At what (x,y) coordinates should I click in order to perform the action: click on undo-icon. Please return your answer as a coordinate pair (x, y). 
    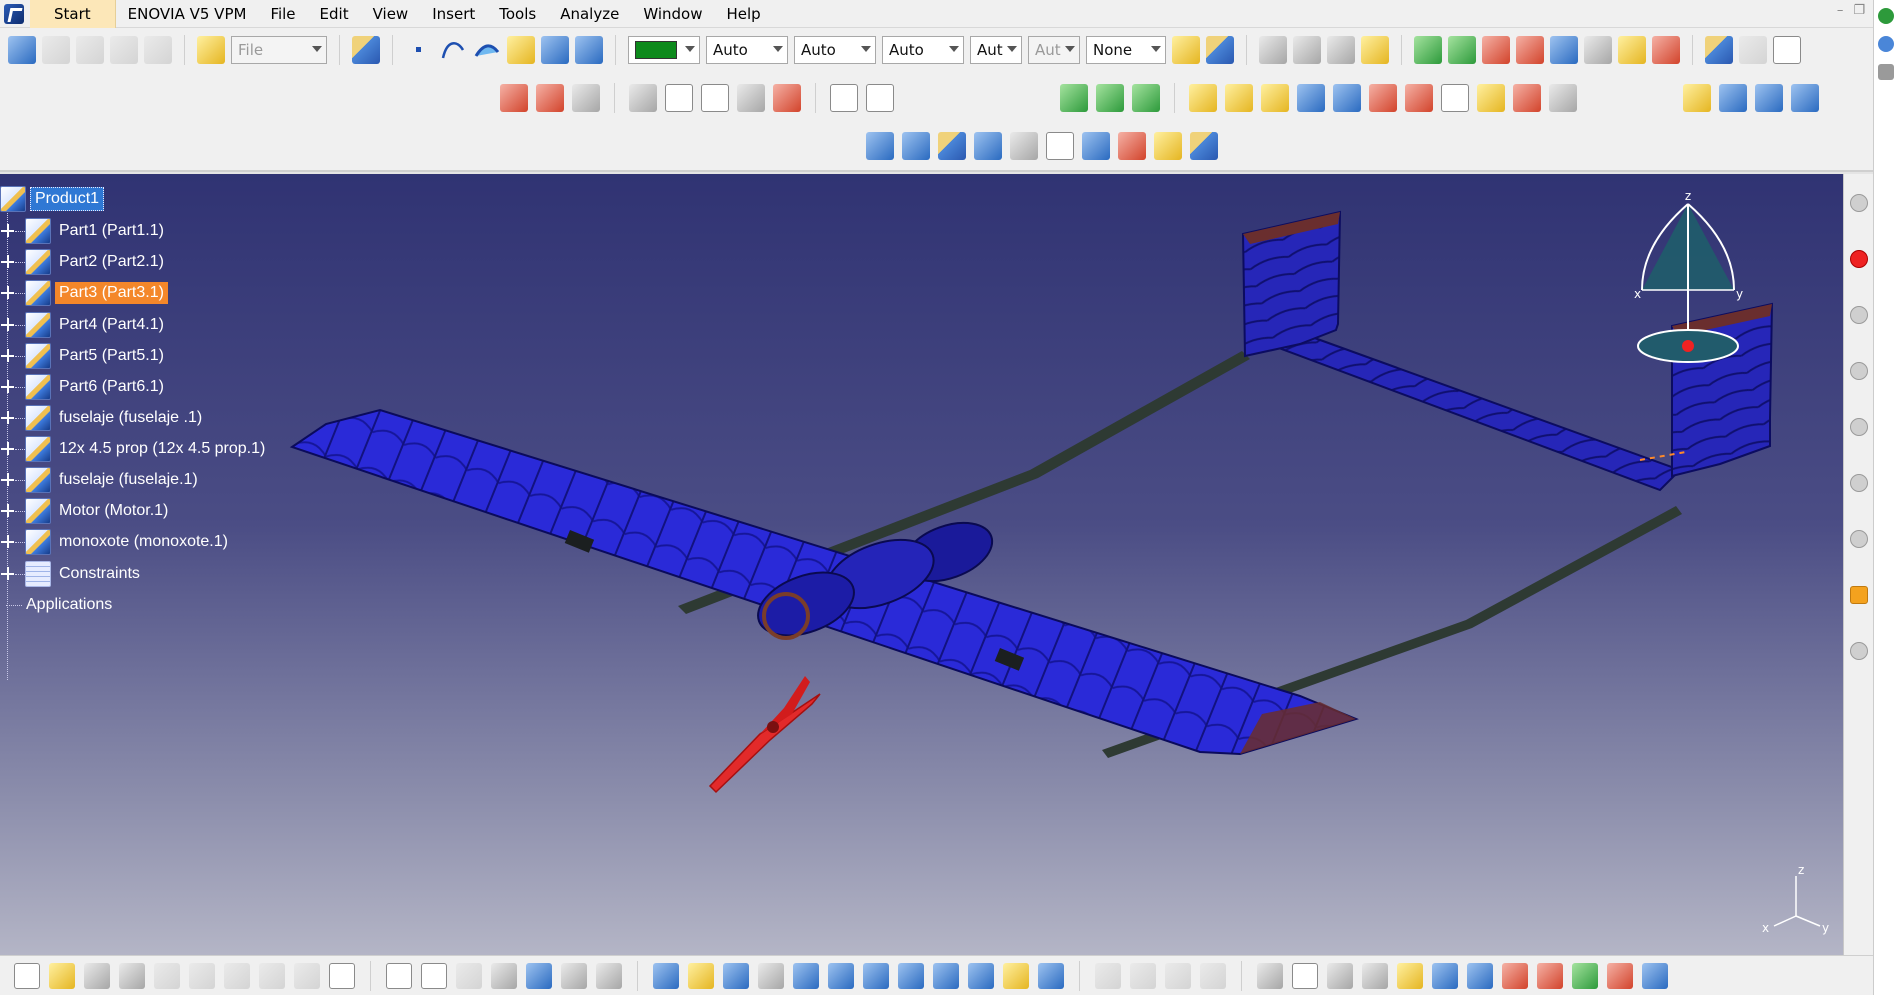
    Looking at the image, I should click on (272, 975).